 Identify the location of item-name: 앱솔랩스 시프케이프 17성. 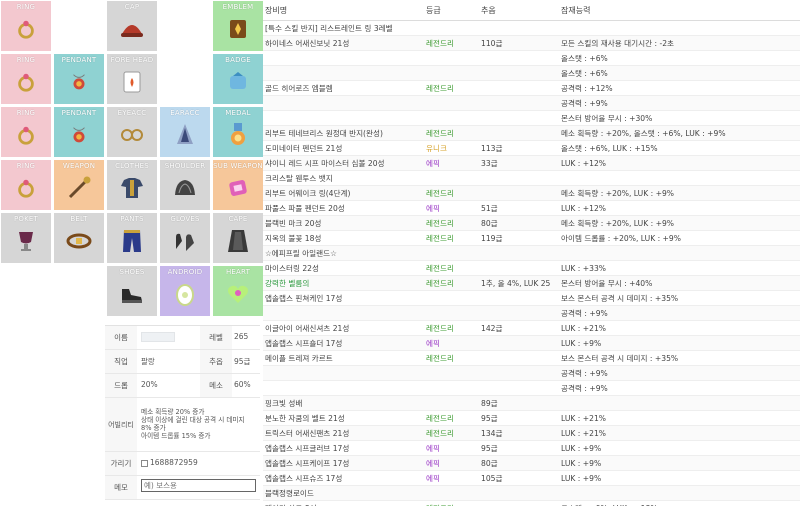
(307, 463).